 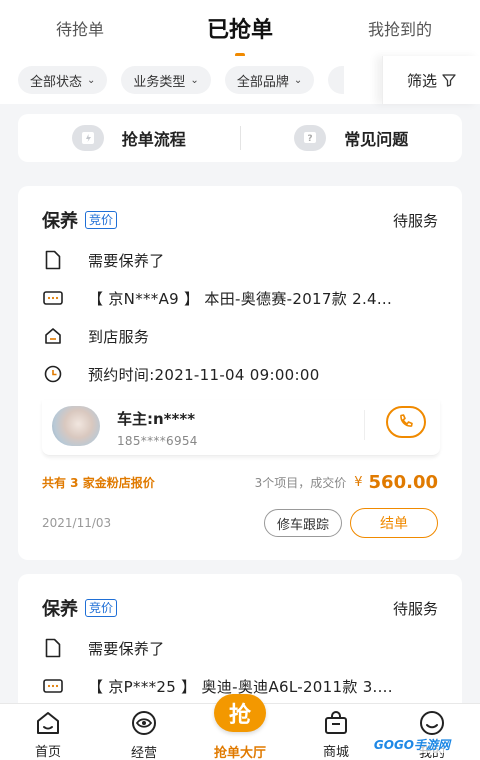 I want to click on eye-icon, so click(x=144, y=723).